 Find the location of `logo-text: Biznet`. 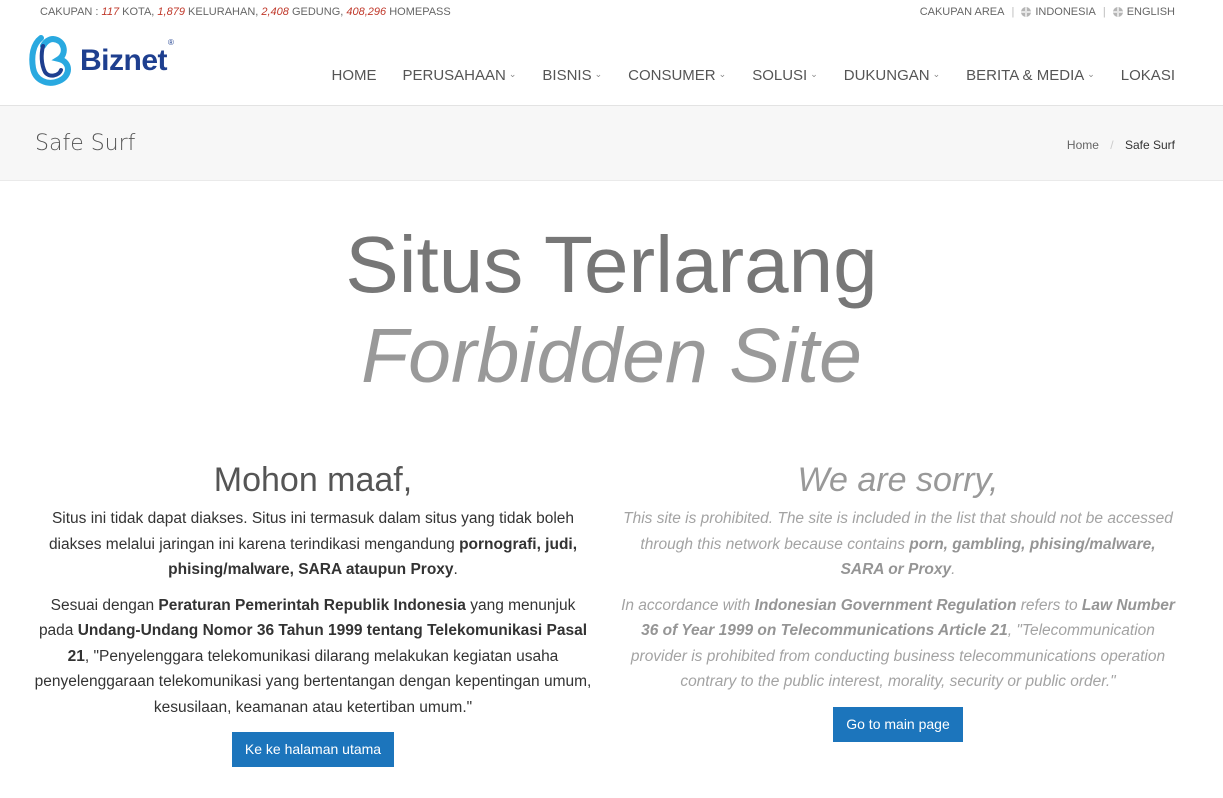

logo-text: Biznet is located at coordinates (124, 60).